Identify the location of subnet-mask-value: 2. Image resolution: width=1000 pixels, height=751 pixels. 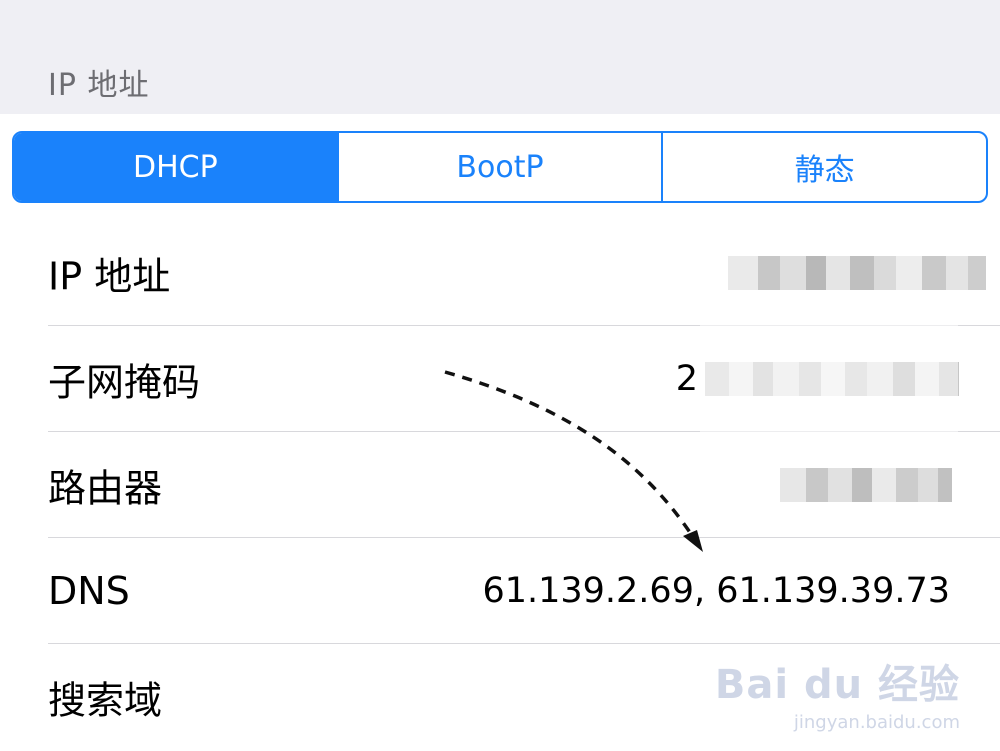
(686, 379).